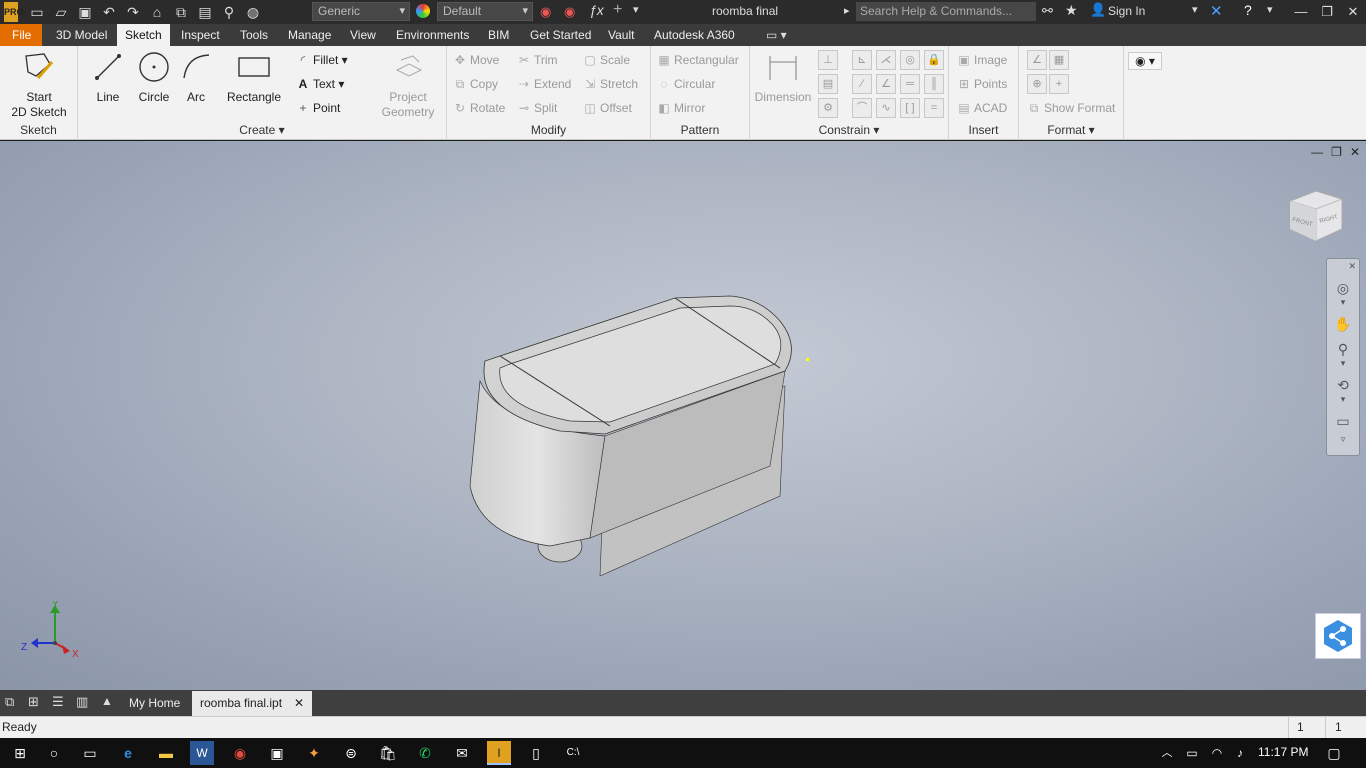  Describe the element at coordinates (686, 84) in the screenshot. I see `circular-pattern-button: ◌ Circular` at that location.